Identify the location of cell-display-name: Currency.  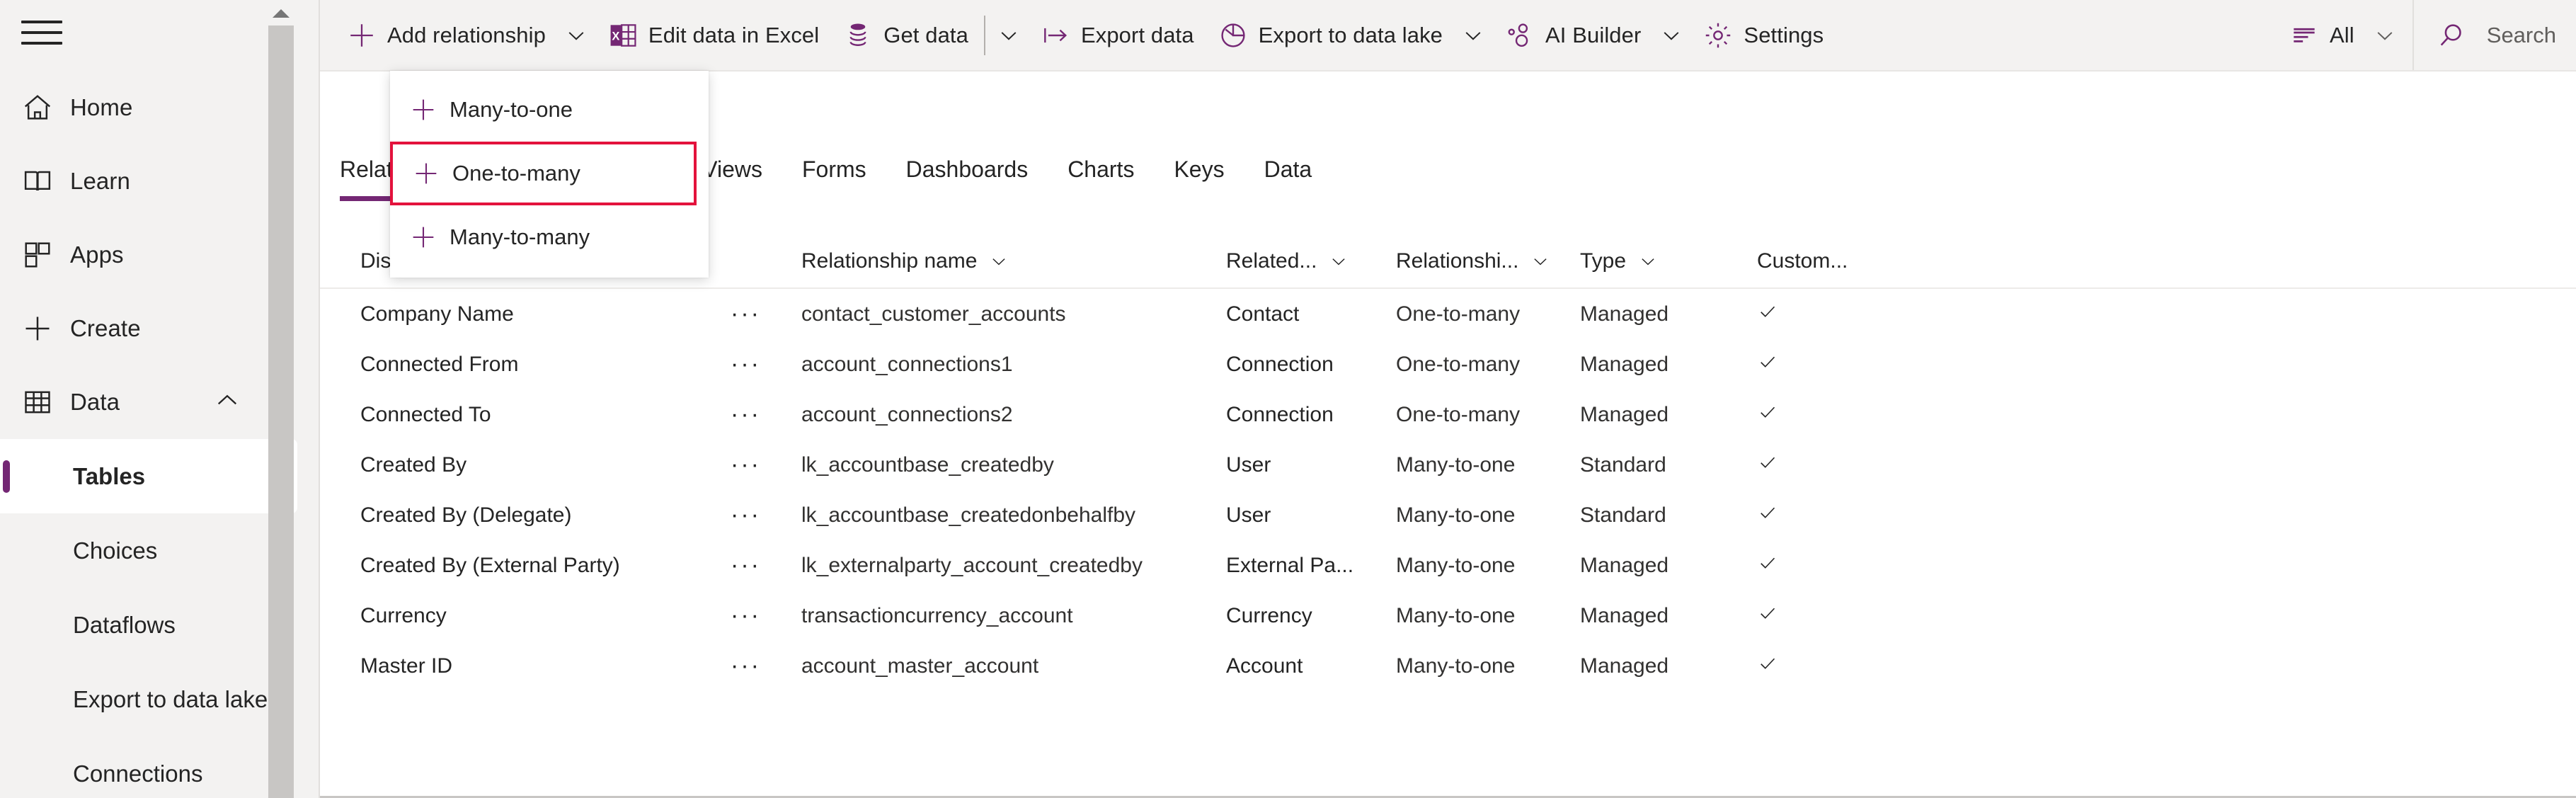
(403, 615).